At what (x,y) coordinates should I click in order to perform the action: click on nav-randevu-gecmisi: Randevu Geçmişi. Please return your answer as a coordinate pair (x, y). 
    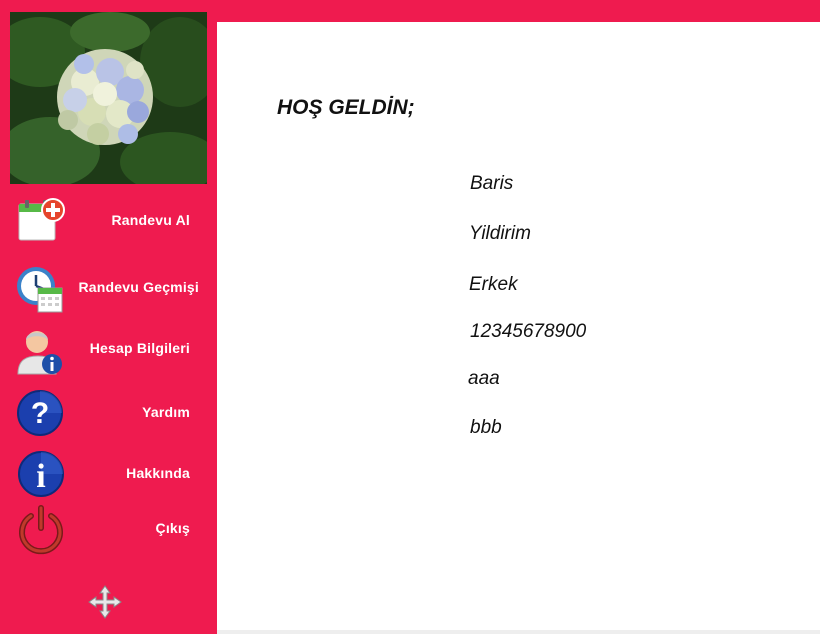
    Looking at the image, I should click on (108, 288).